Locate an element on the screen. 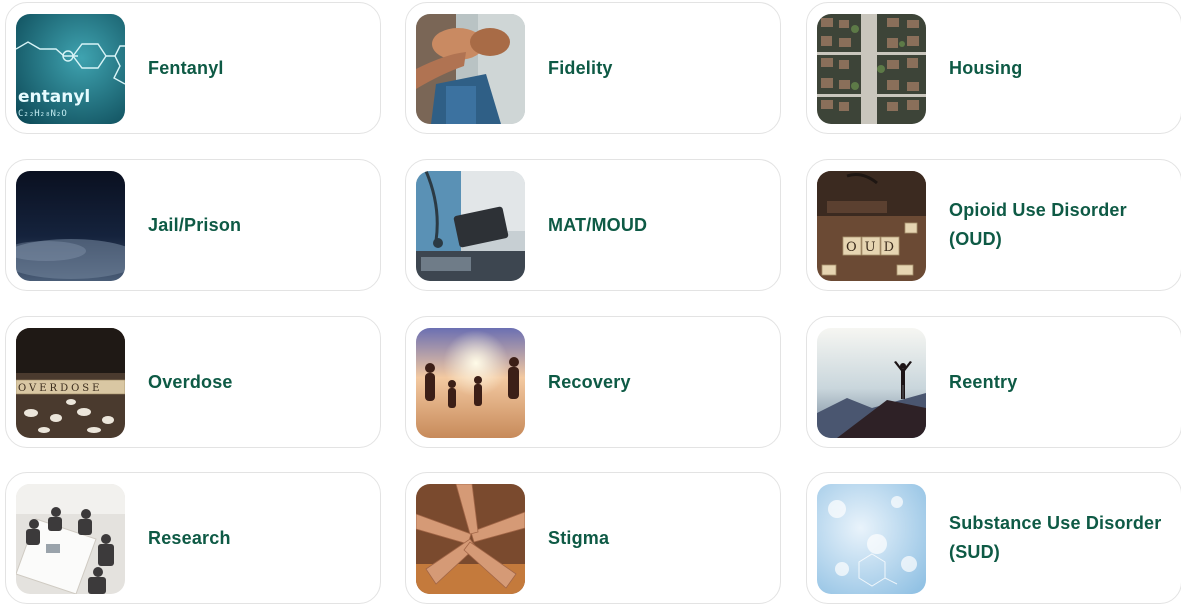 The width and height of the screenshot is (1181, 608). topic-card-stigma: Stigma is located at coordinates (593, 538).